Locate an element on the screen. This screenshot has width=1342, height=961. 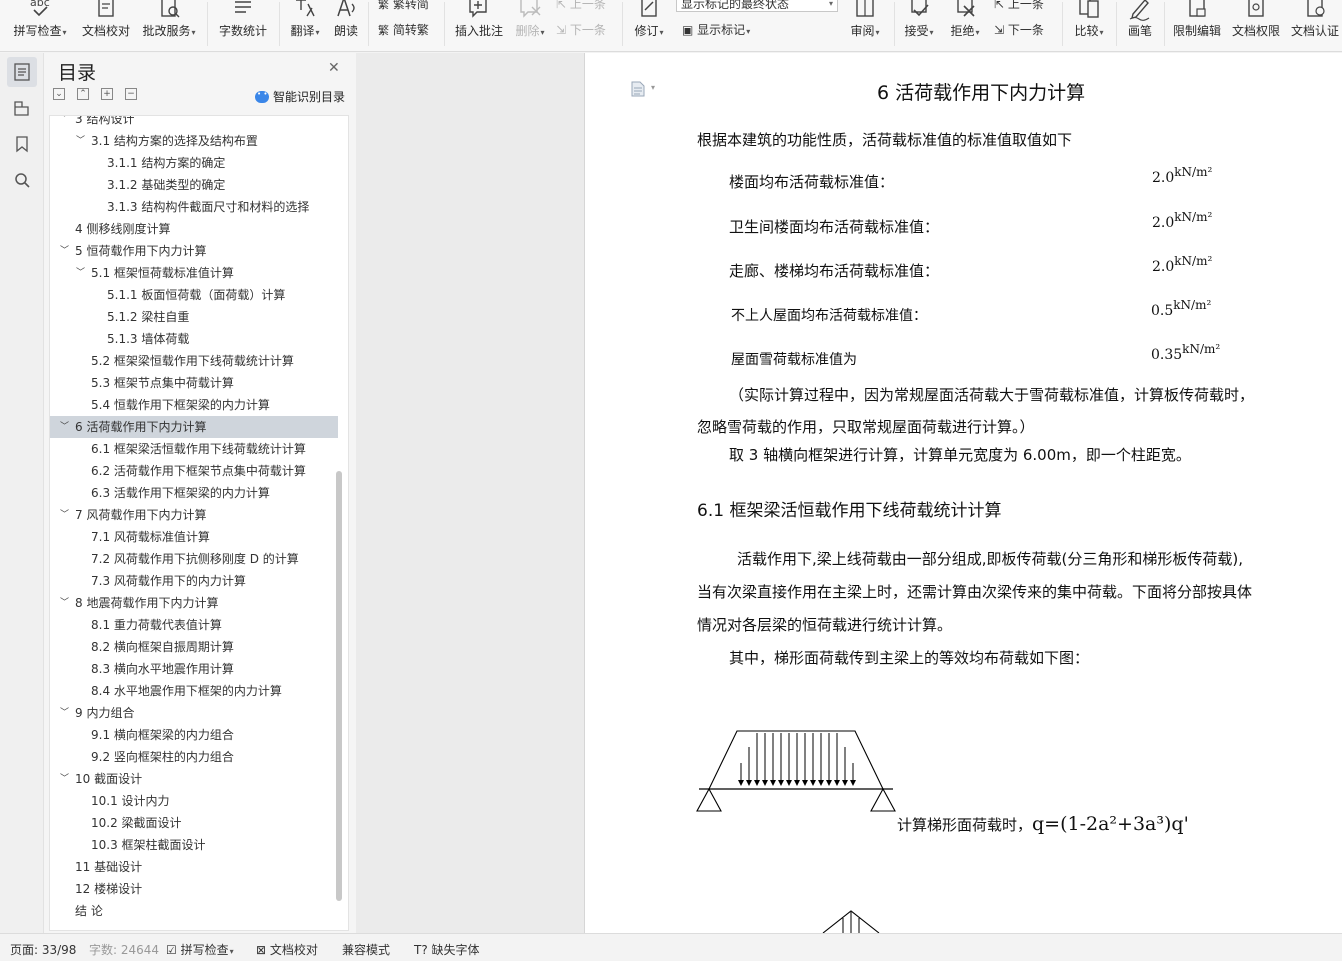
chapter-nav-button is located at coordinates (22, 108).